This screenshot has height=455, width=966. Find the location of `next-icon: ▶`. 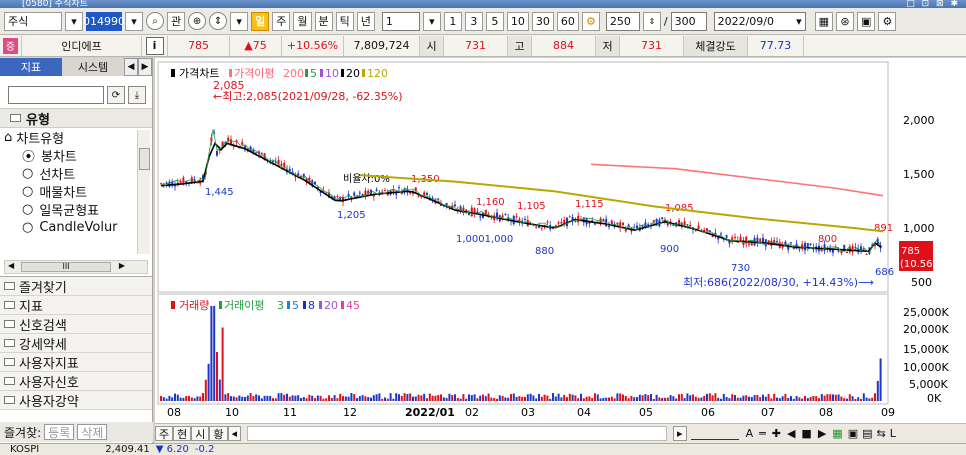

next-icon: ▶ is located at coordinates (822, 433).